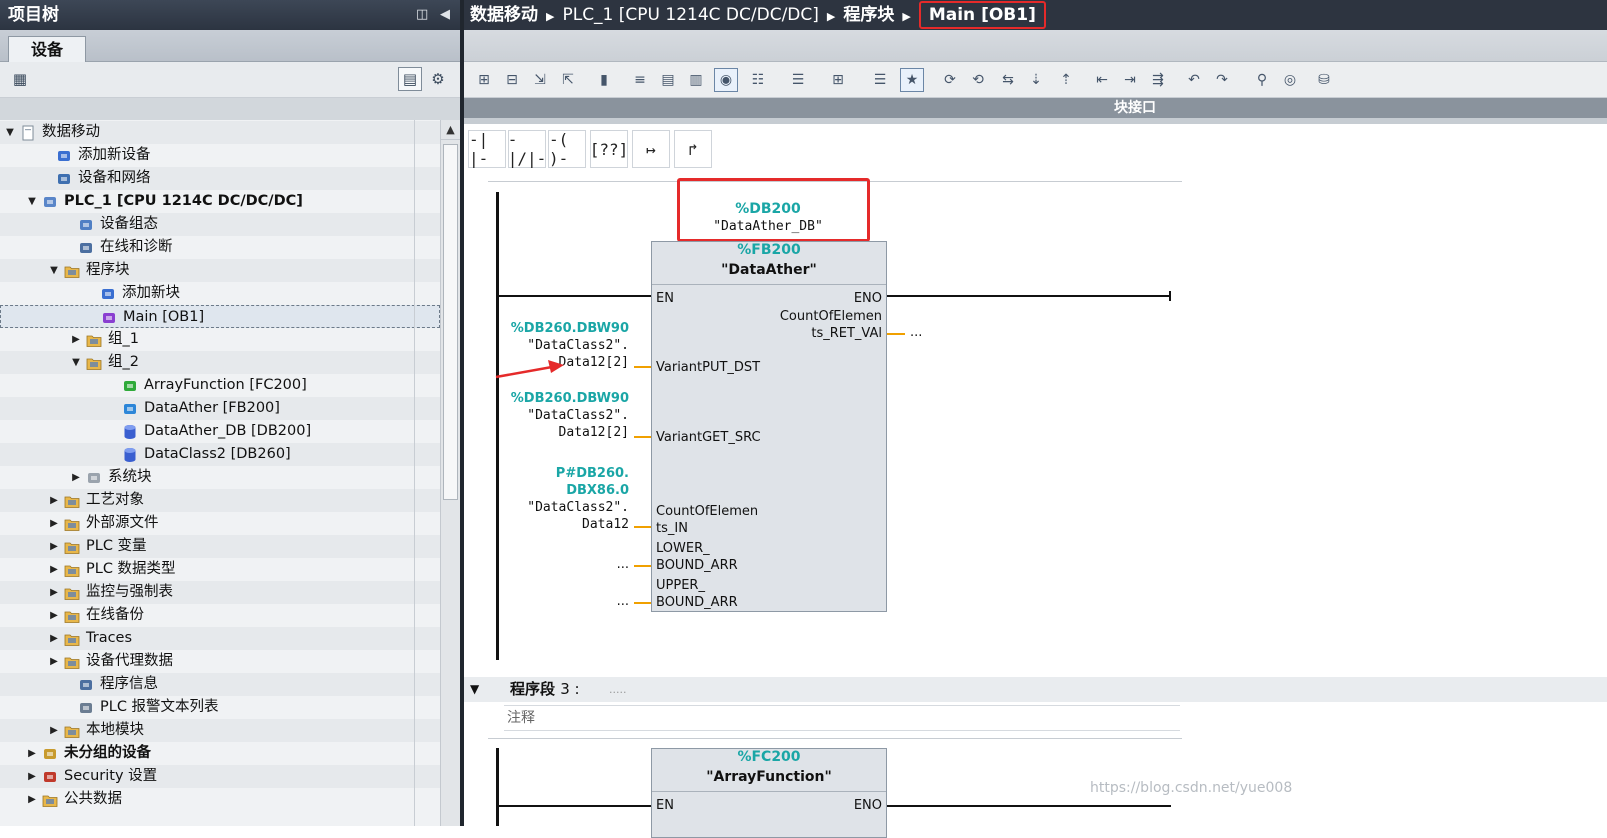 Image resolution: width=1607 pixels, height=838 pixels. I want to click on no-contact-icon: -| |-, so click(487, 149).